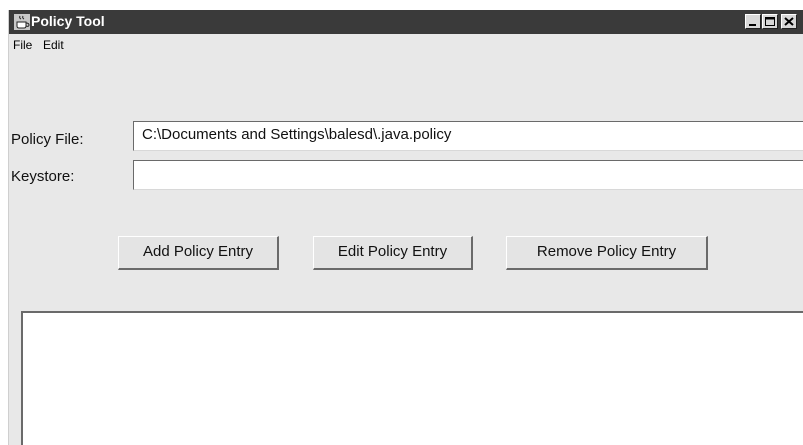  I want to click on close-button, so click(789, 21).